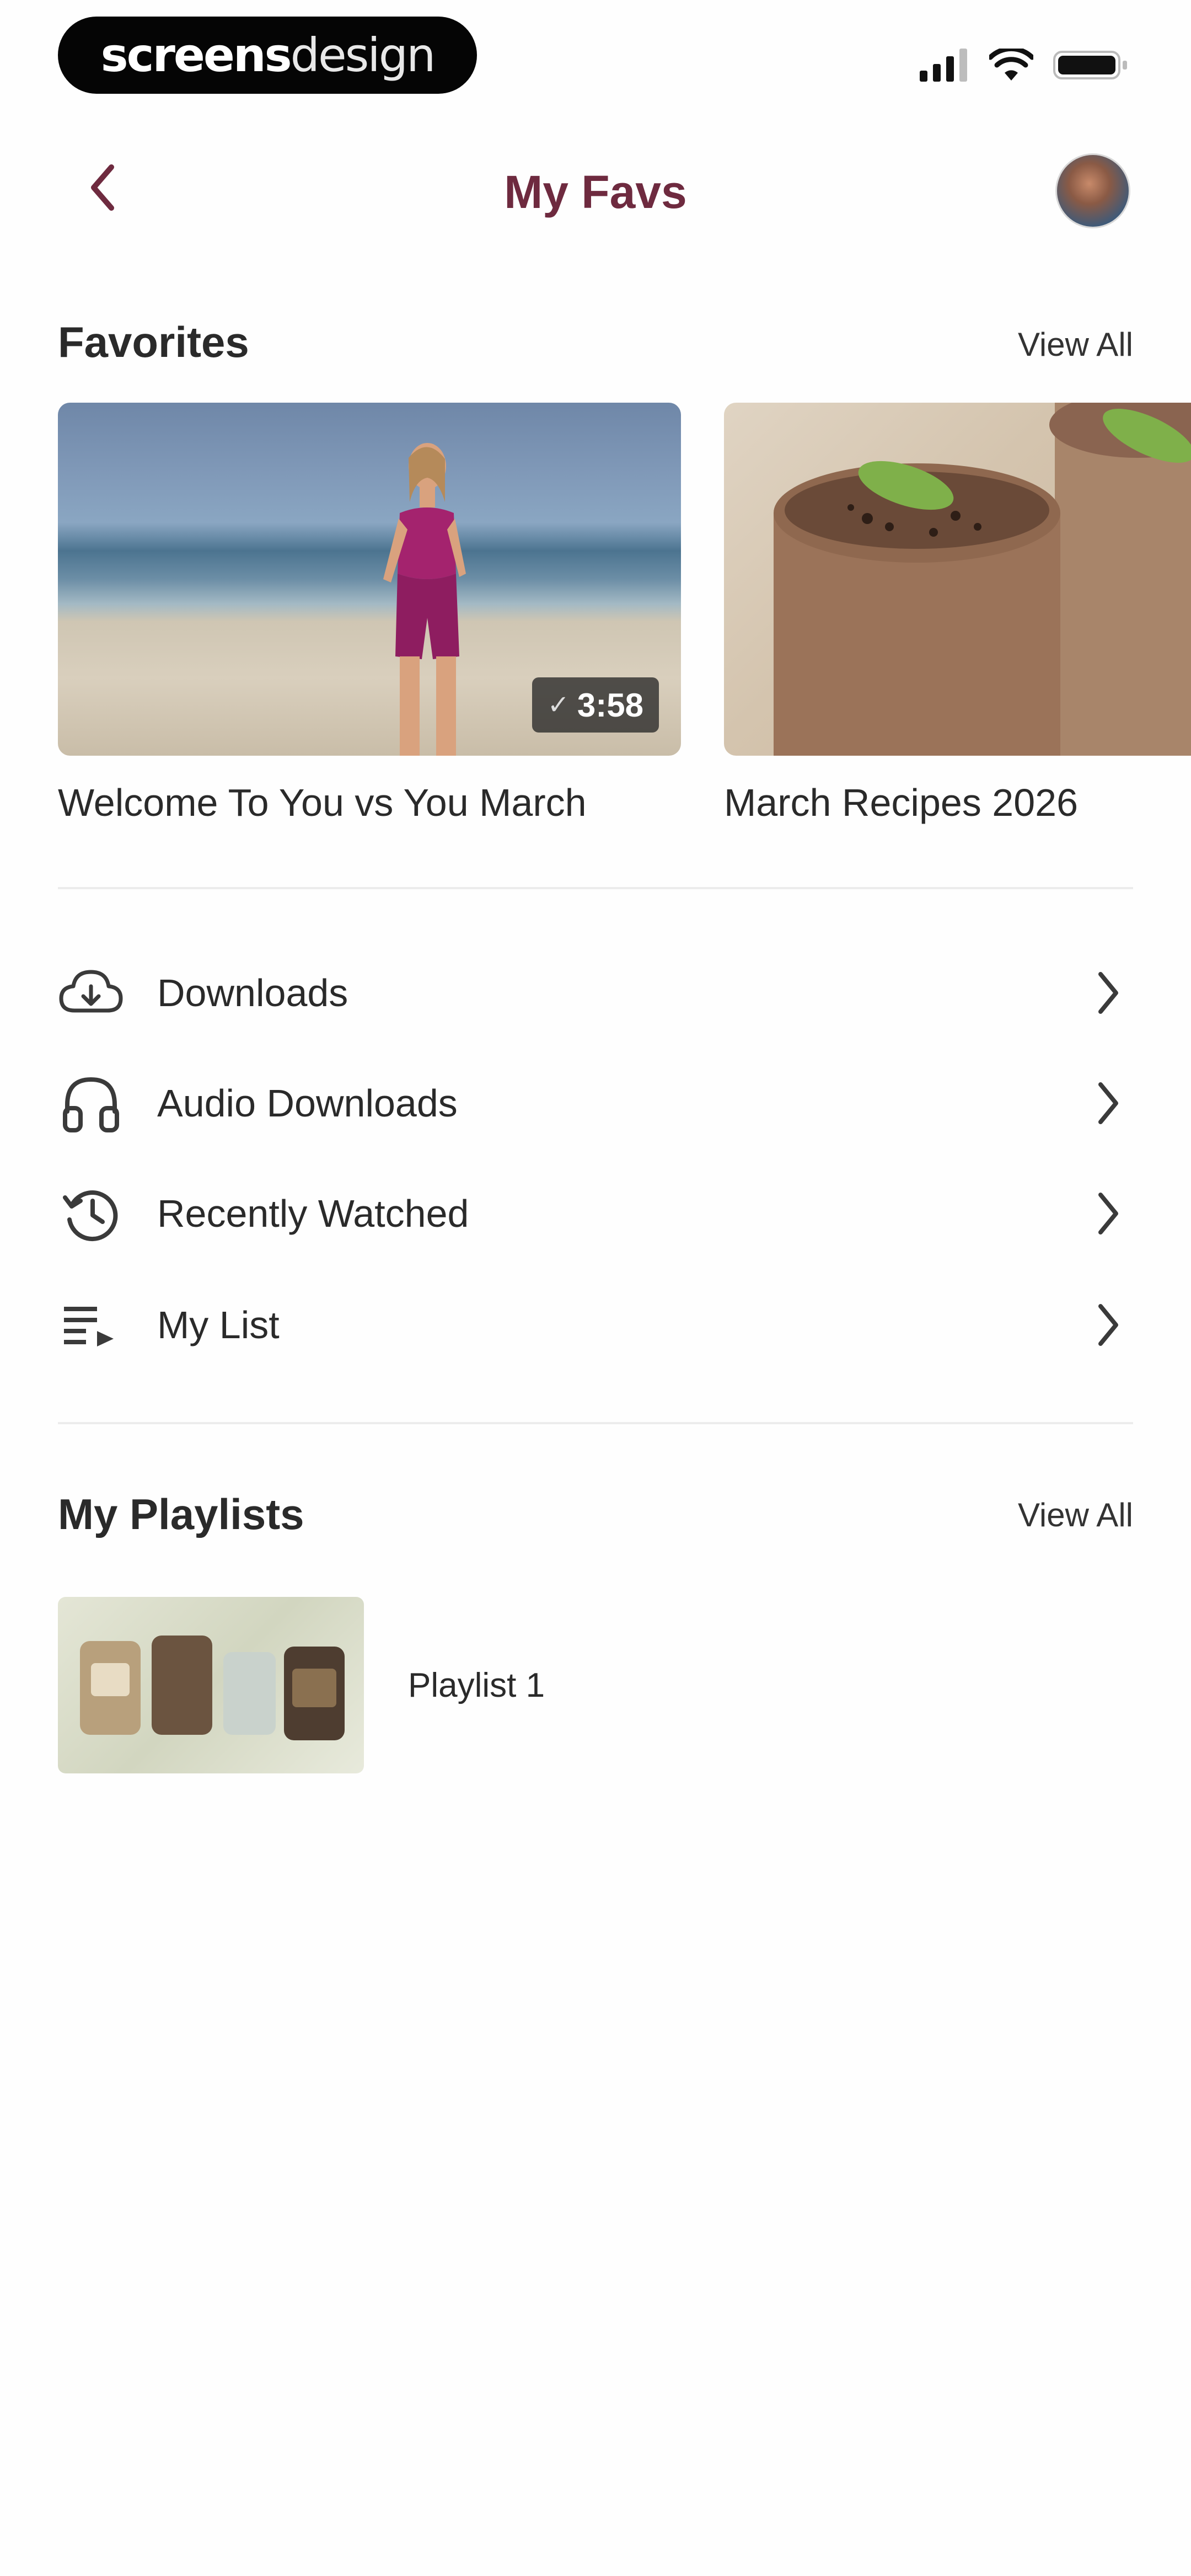  I want to click on status-icons, so click(1025, 65).